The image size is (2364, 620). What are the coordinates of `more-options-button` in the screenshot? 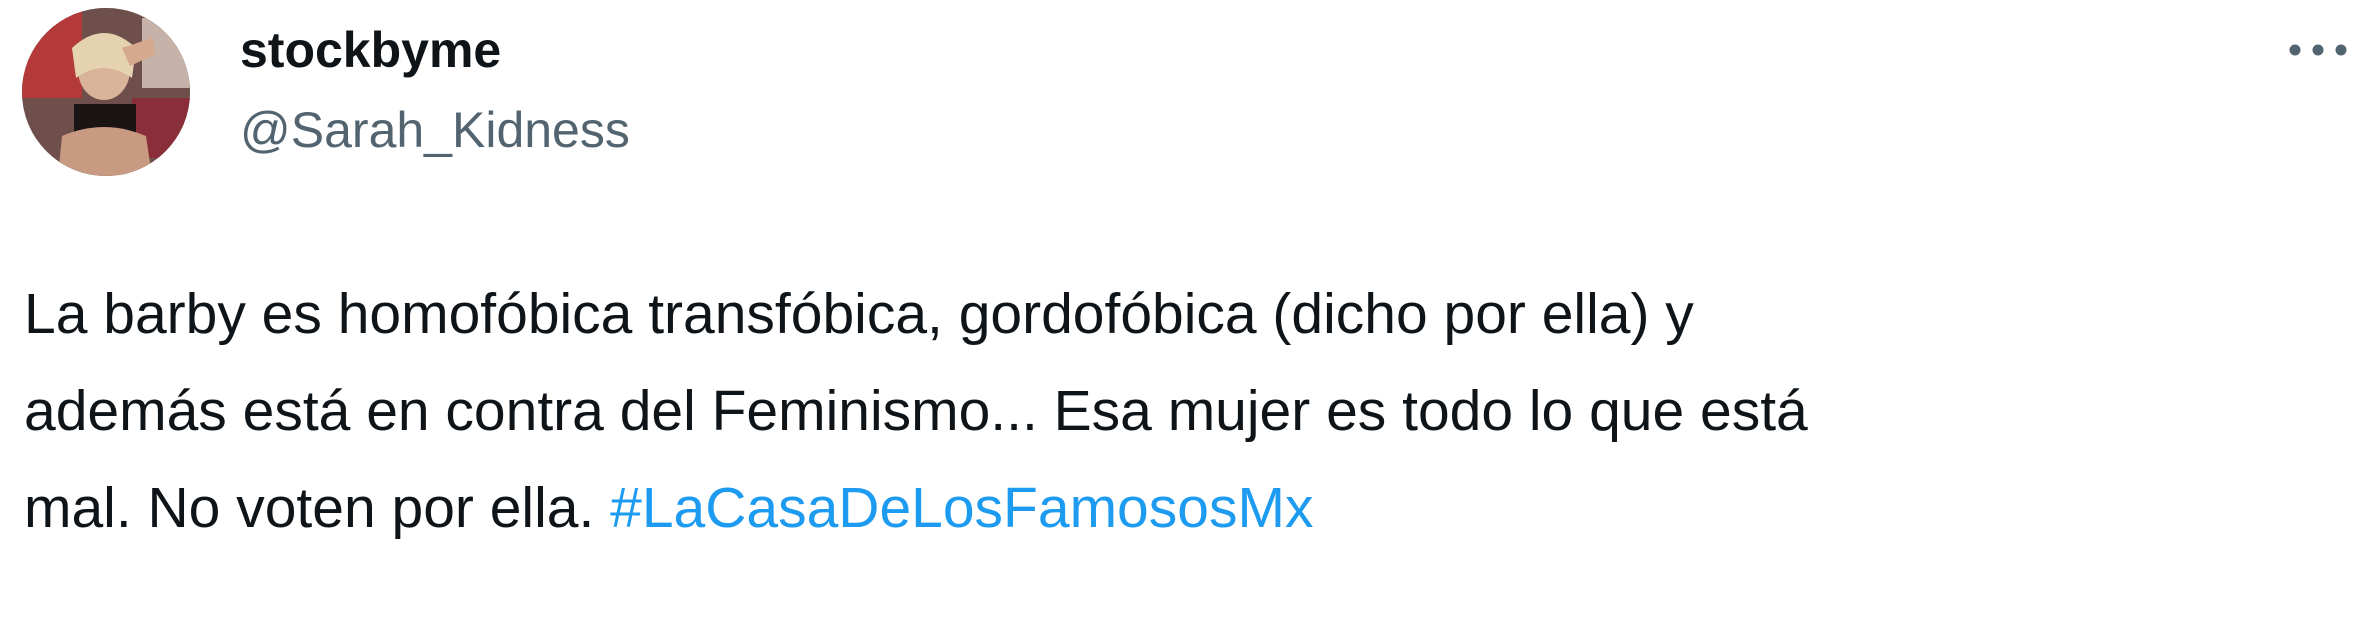 It's located at (2318, 50).